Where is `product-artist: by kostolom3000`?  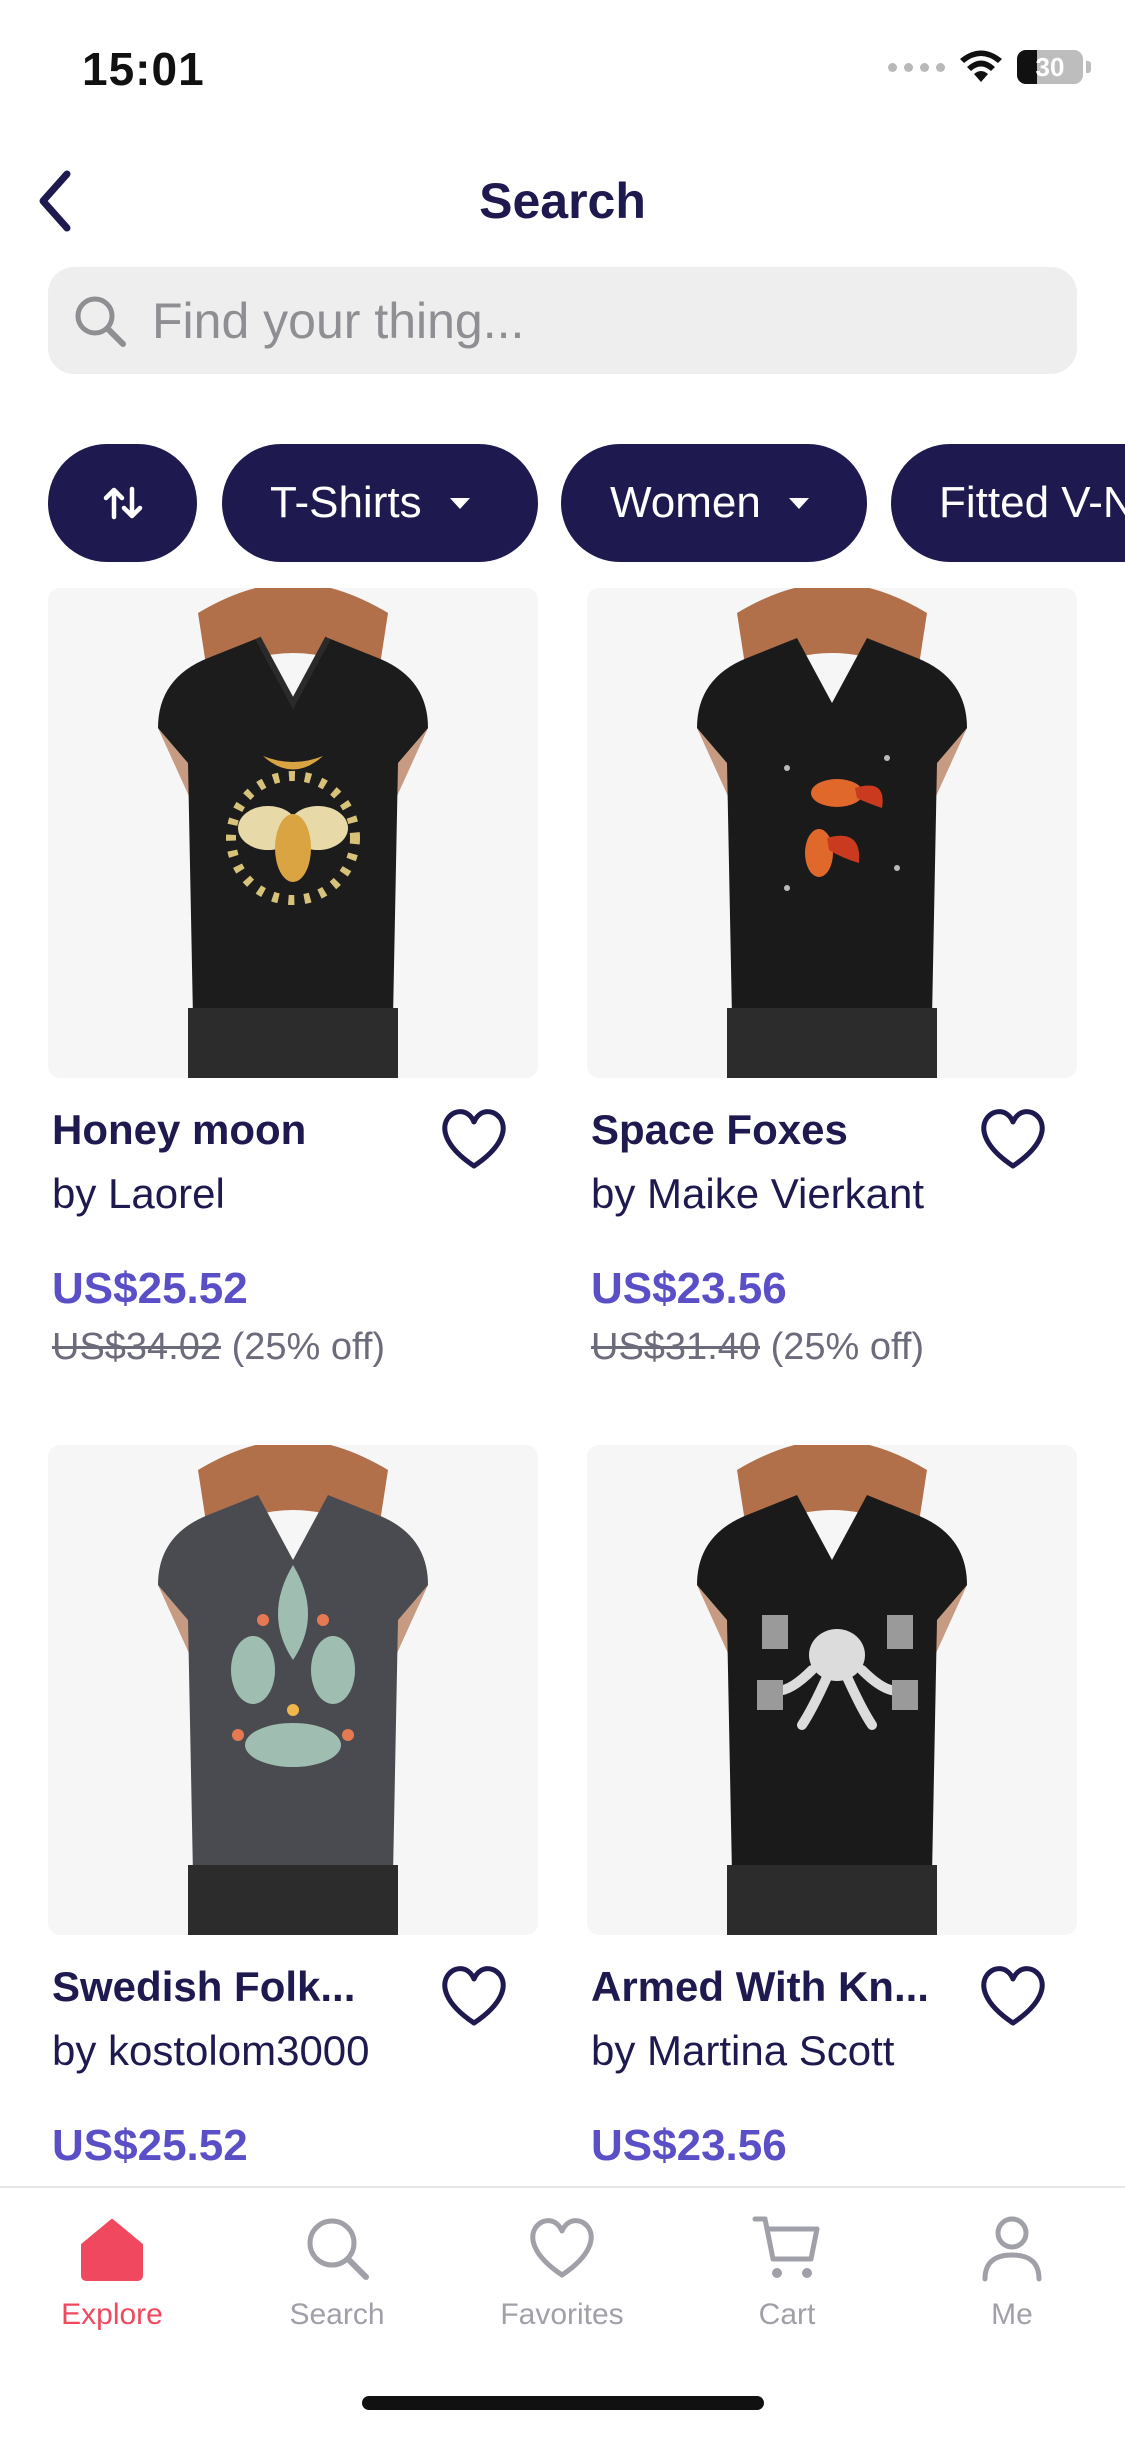
product-artist: by kostolom3000 is located at coordinates (211, 2051).